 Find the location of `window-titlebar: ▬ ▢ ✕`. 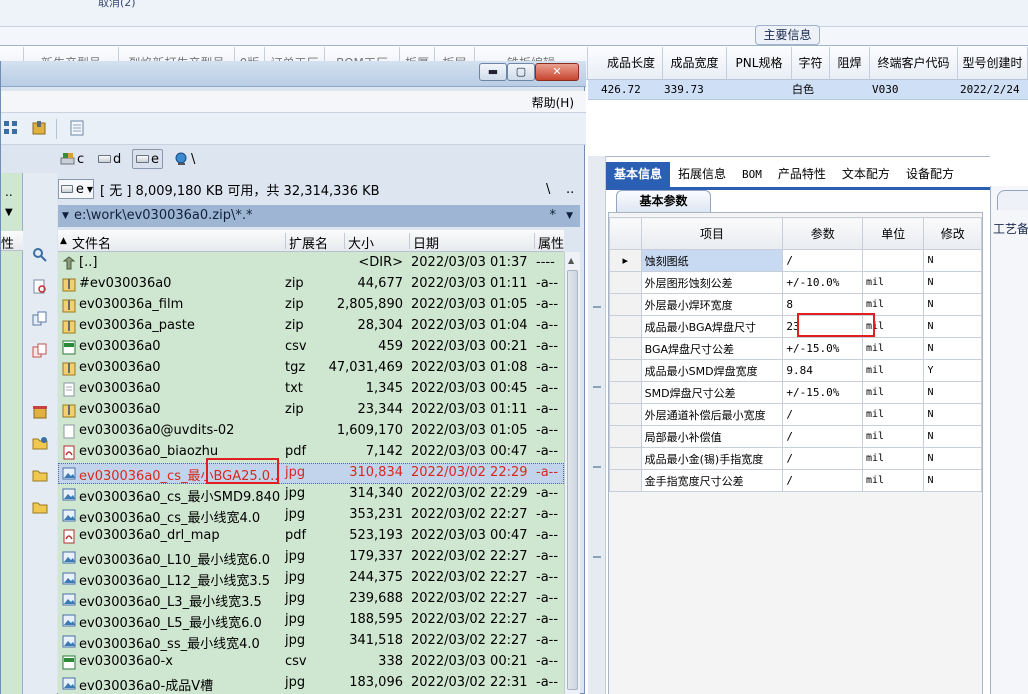

window-titlebar: ▬ ▢ ✕ is located at coordinates (293, 74).